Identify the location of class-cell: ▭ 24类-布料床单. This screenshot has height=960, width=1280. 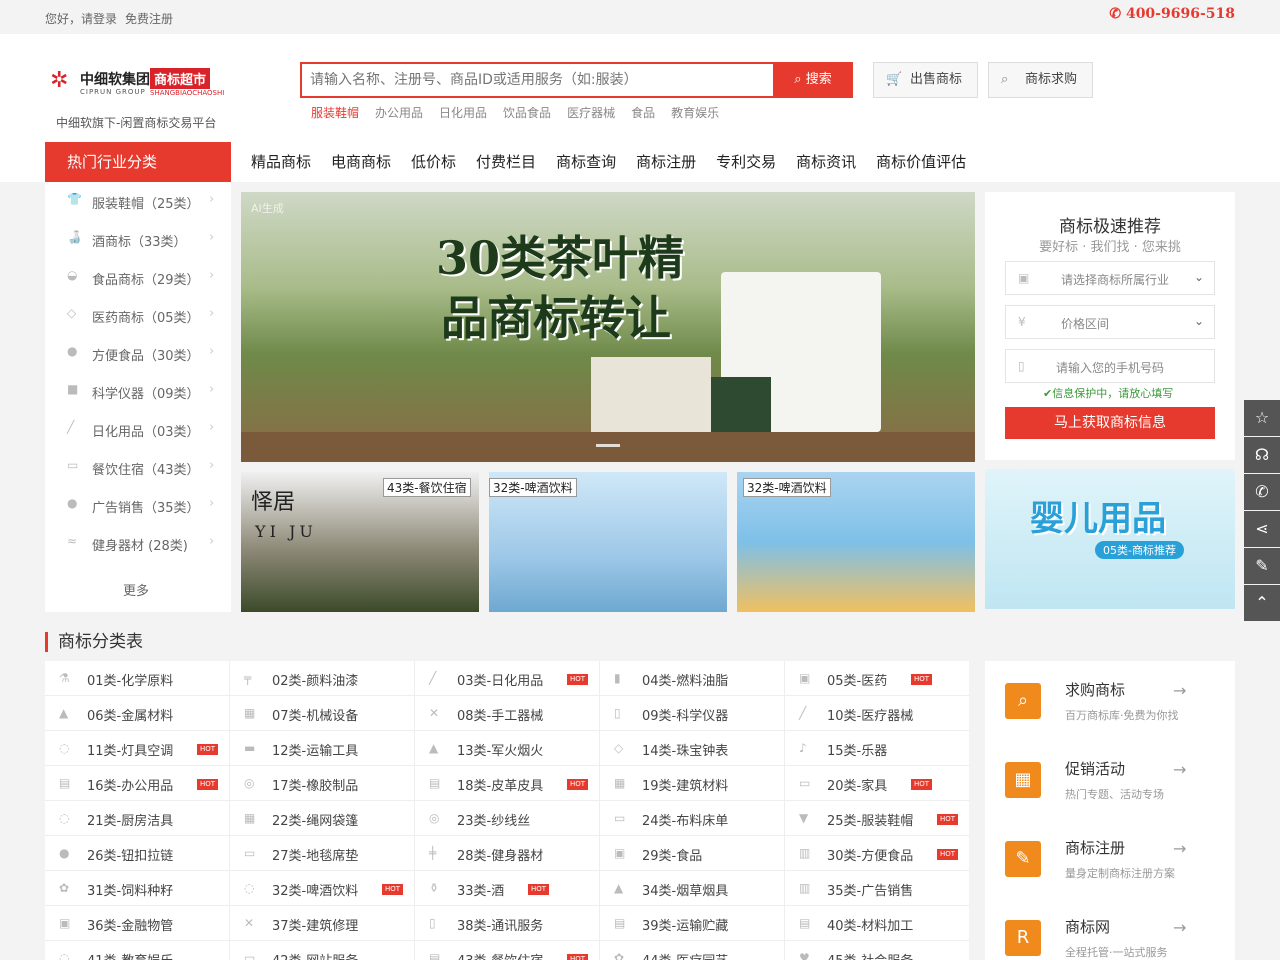
(692, 818).